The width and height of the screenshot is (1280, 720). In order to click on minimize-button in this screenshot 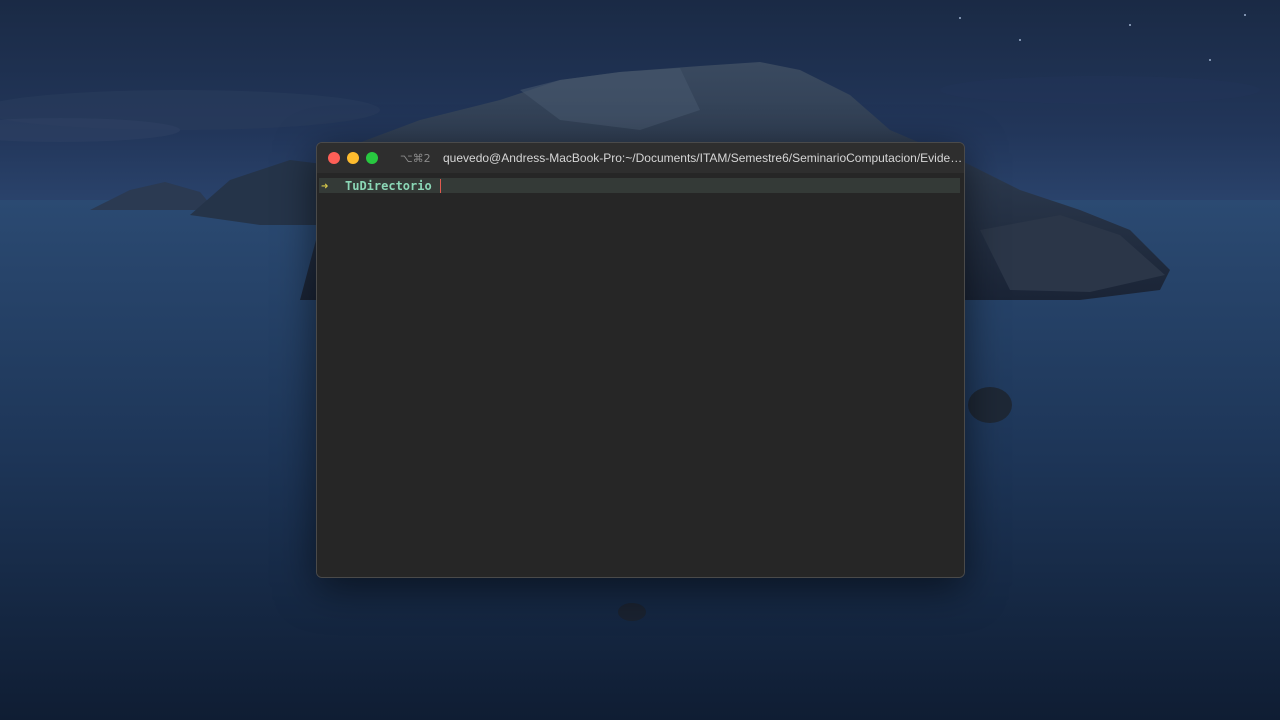, I will do `click(353, 158)`.